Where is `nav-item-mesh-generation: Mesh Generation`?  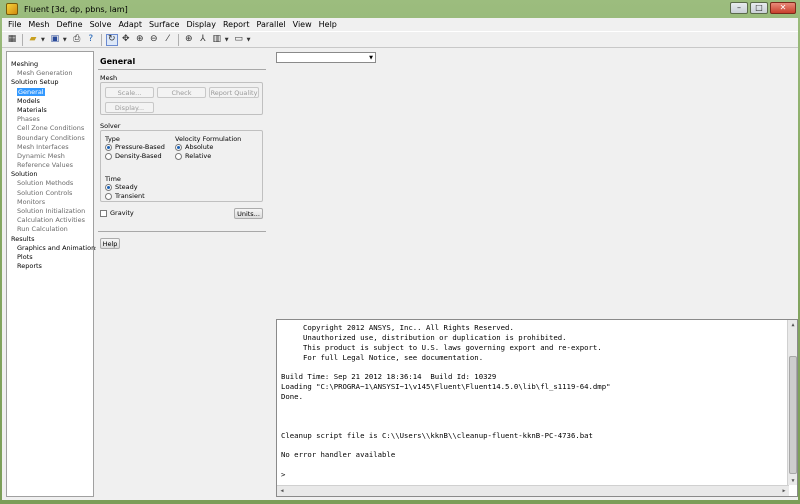 nav-item-mesh-generation: Mesh Generation is located at coordinates (50, 73).